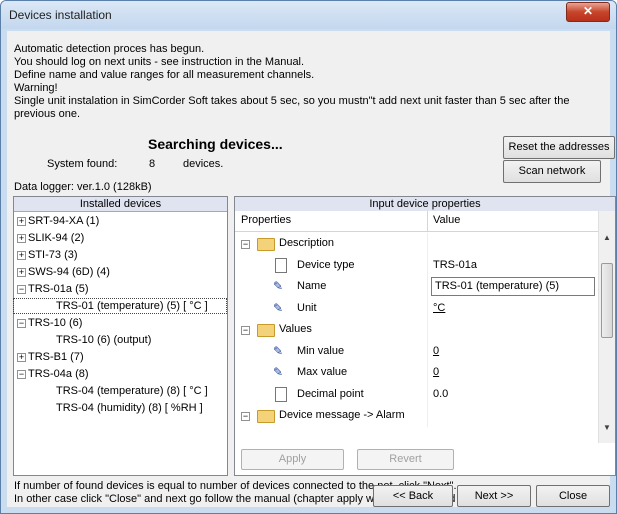 The width and height of the screenshot is (617, 514). What do you see at coordinates (588, 12) in the screenshot?
I see `window-close-button: ✕` at bounding box center [588, 12].